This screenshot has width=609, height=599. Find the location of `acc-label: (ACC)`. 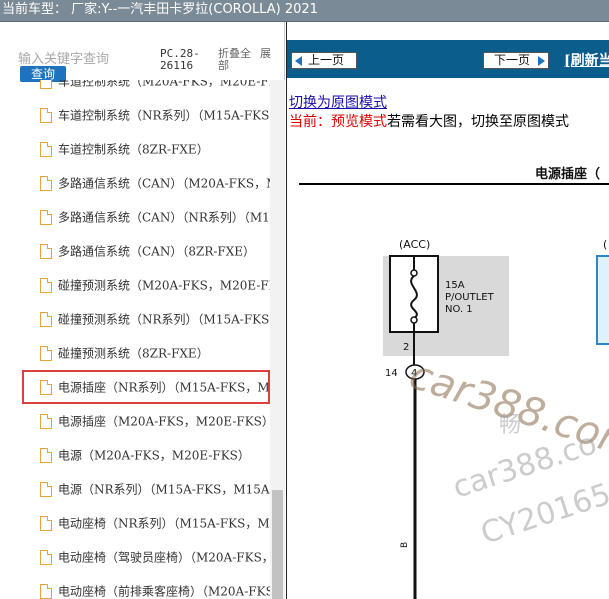

acc-label: (ACC) is located at coordinates (414, 244).